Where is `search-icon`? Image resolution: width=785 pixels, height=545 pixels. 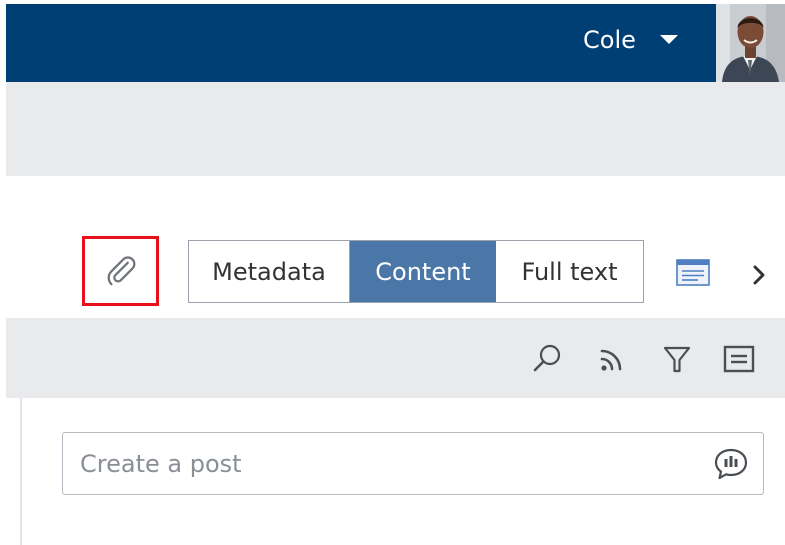
search-icon is located at coordinates (547, 359).